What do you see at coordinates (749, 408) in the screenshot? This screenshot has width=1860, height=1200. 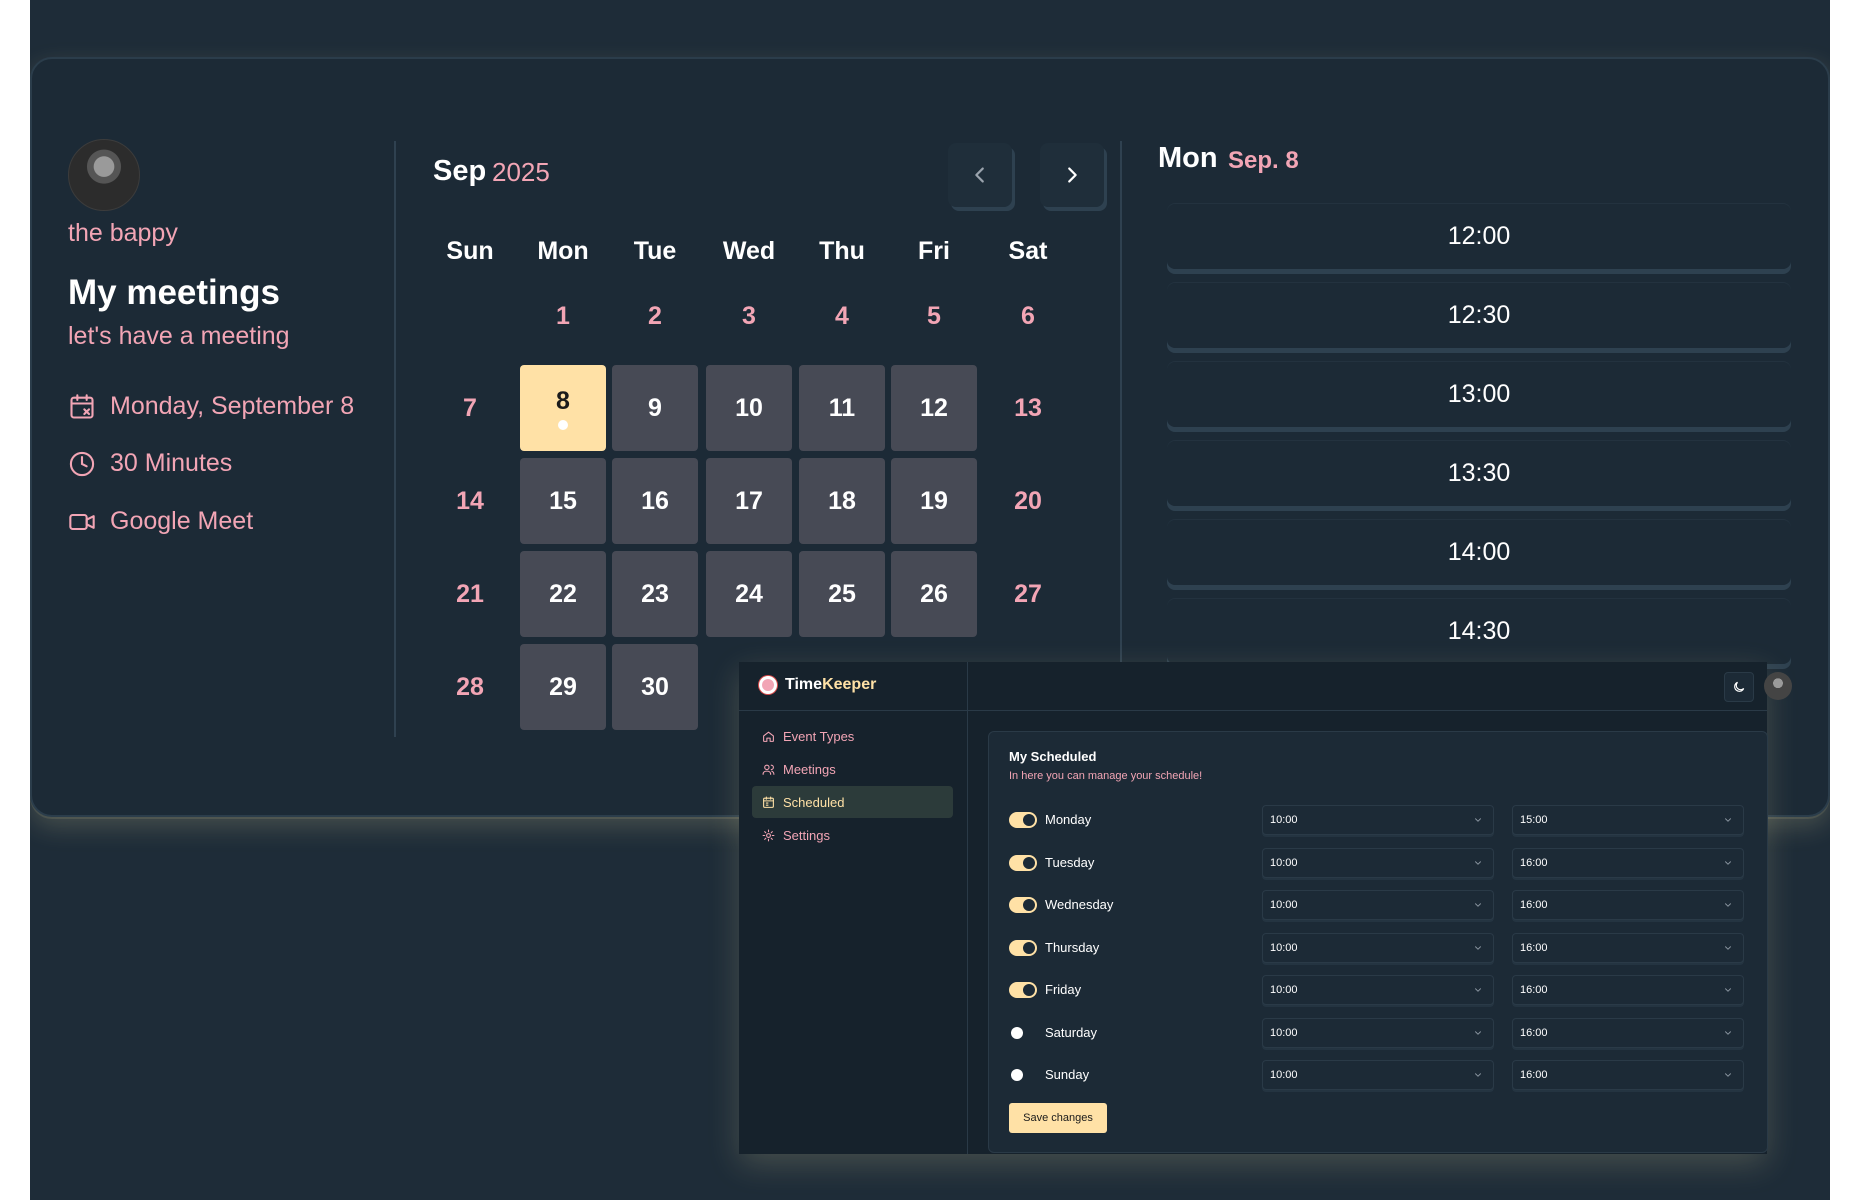 I see `calendar-day: 10` at bounding box center [749, 408].